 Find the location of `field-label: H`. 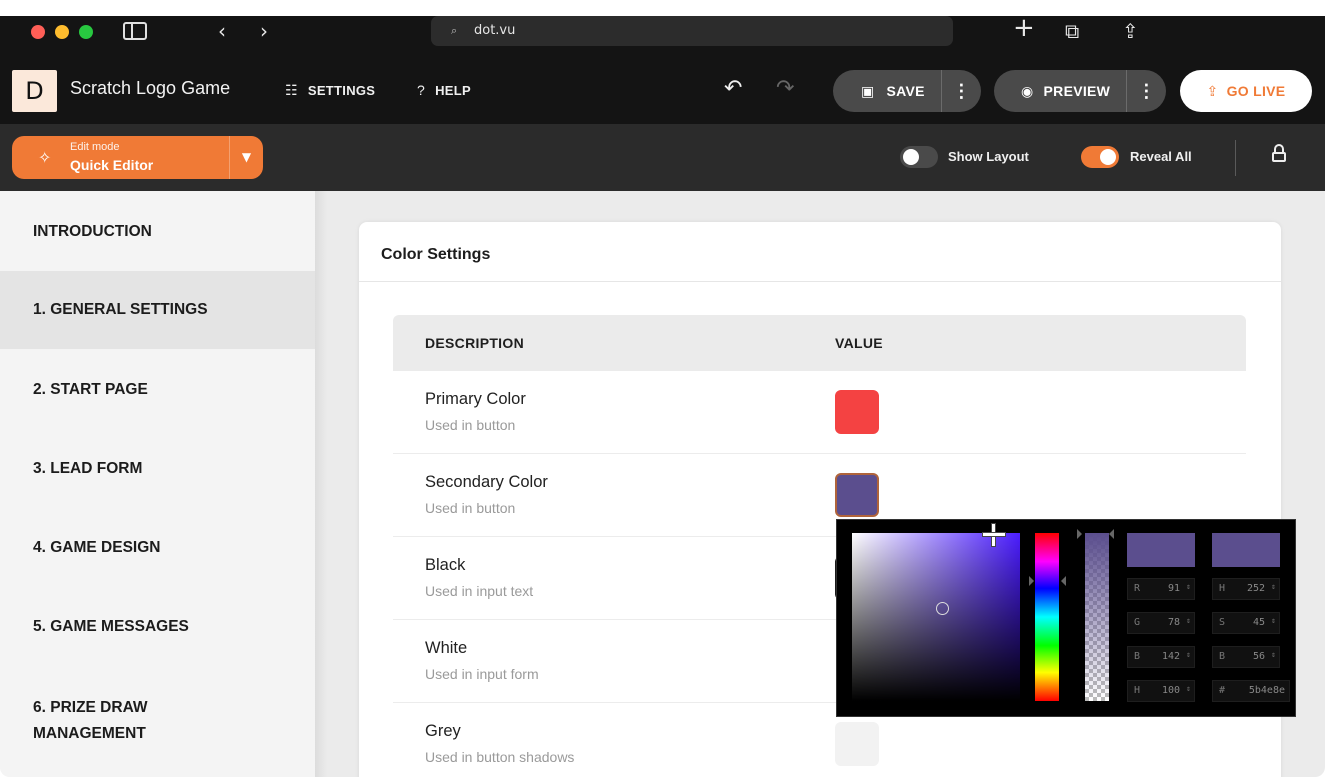

field-label: H is located at coordinates (1137, 690).